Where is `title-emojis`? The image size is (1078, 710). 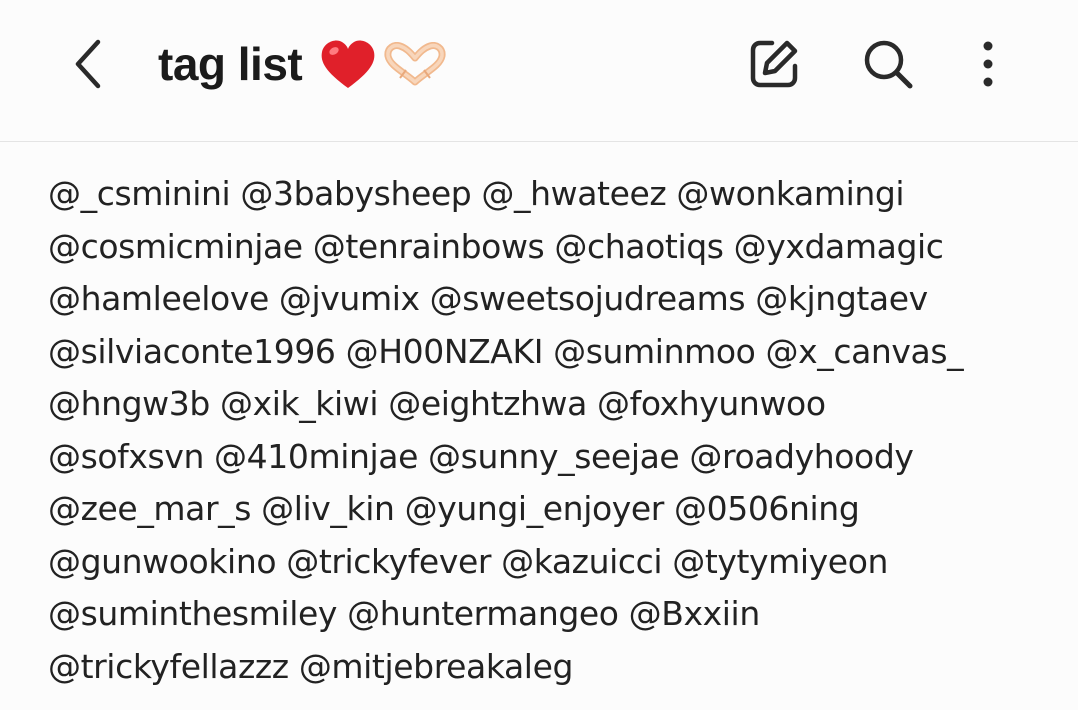
title-emojis is located at coordinates (382, 64).